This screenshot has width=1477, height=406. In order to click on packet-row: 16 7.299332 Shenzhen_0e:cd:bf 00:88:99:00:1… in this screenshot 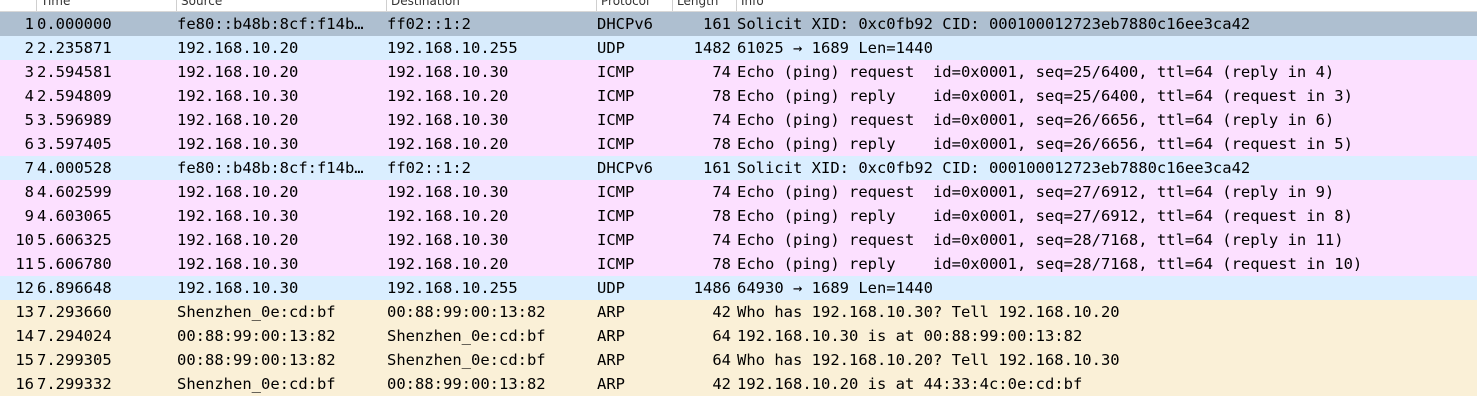, I will do `click(738, 384)`.